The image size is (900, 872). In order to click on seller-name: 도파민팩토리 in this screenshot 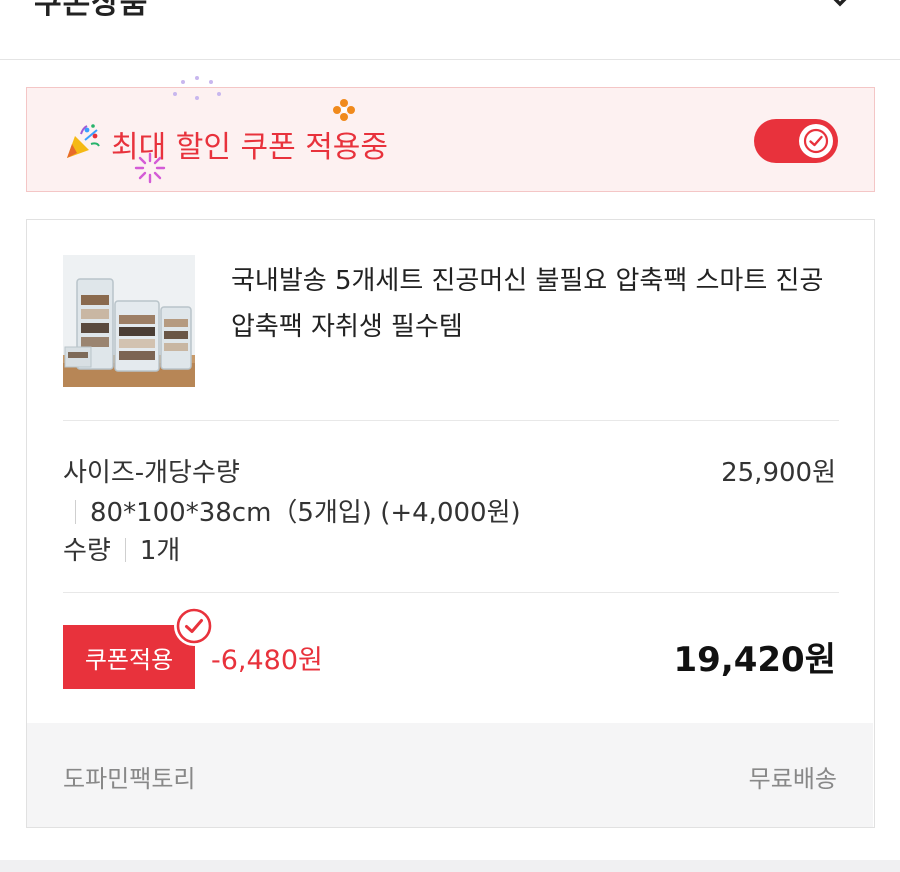, I will do `click(129, 776)`.